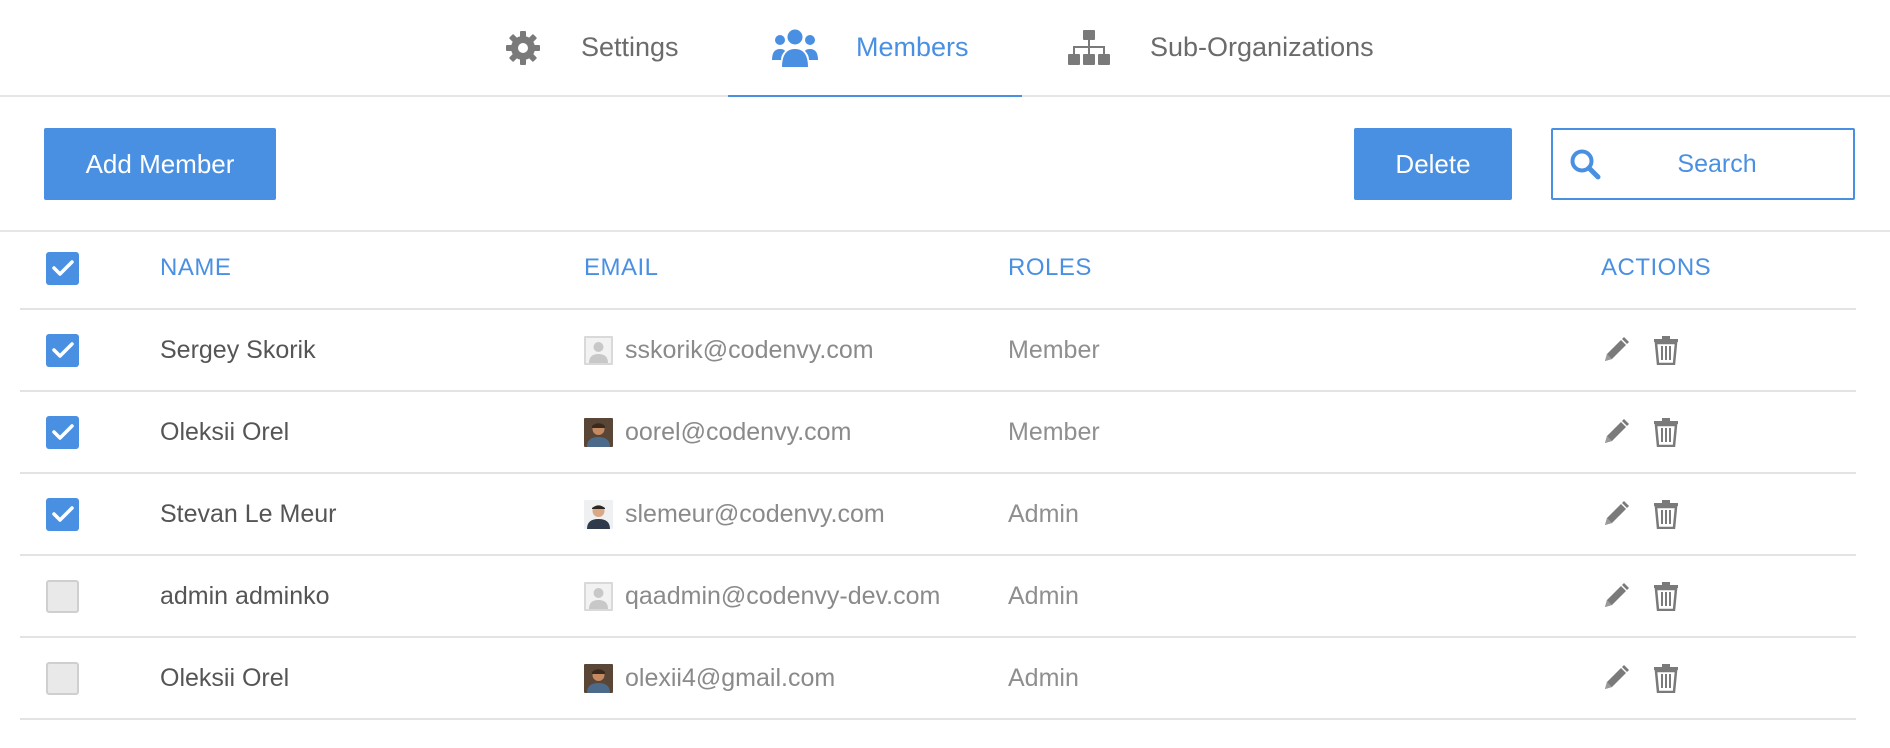 The width and height of the screenshot is (1890, 748). I want to click on tab-bar: Settings Members Sub-Organizations, so click(945, 48).